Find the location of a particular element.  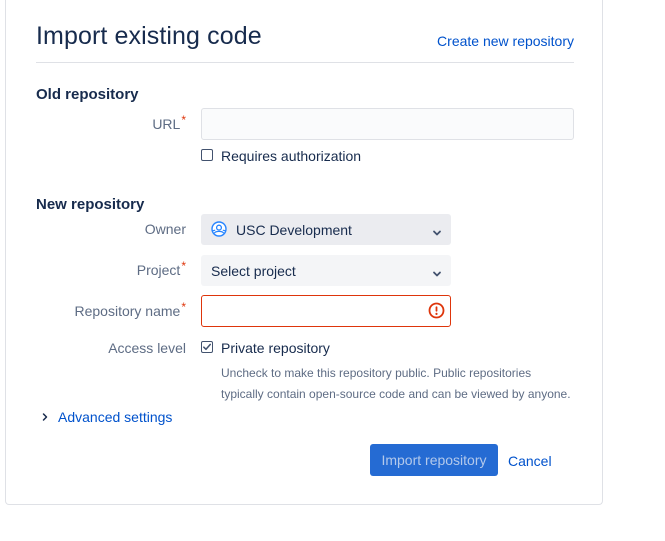

import-repository-button: Import repository is located at coordinates (434, 460).